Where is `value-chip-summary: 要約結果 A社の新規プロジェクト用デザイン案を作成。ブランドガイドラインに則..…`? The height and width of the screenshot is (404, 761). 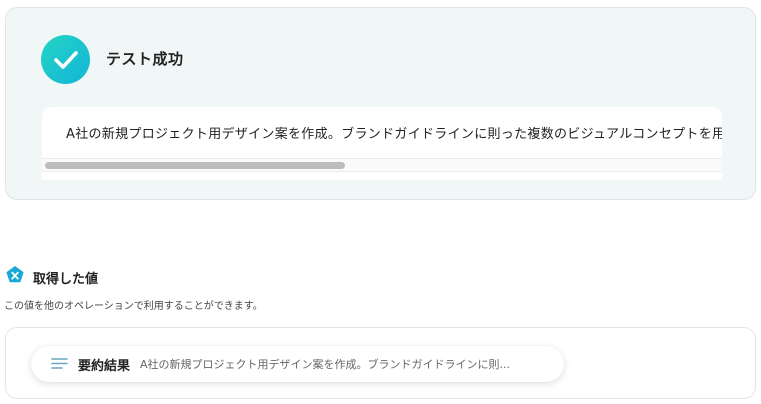
value-chip-summary: 要約結果 A社の新規プロジェクト用デザイン案を作成。ブランドガイドラインに則..… is located at coordinates (297, 364).